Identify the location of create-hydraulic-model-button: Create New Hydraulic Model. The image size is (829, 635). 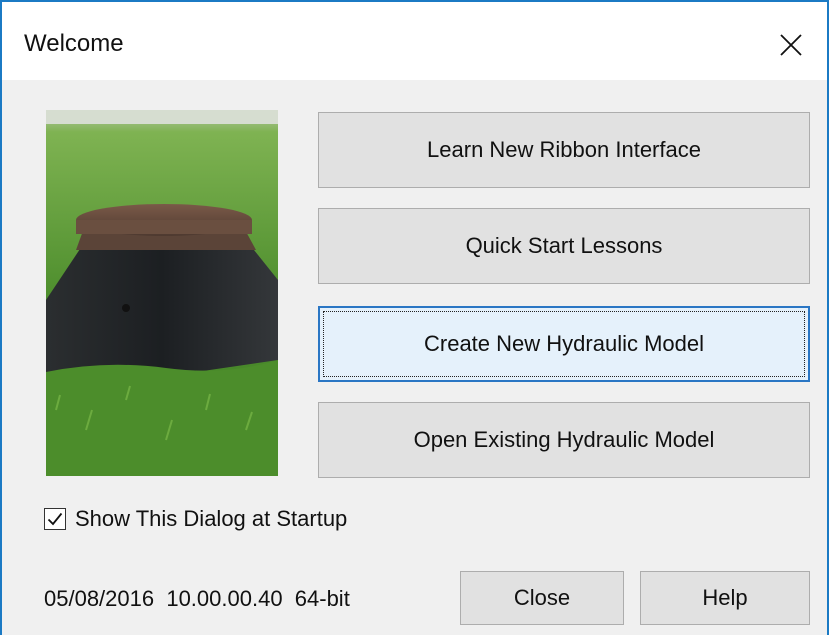
(564, 344).